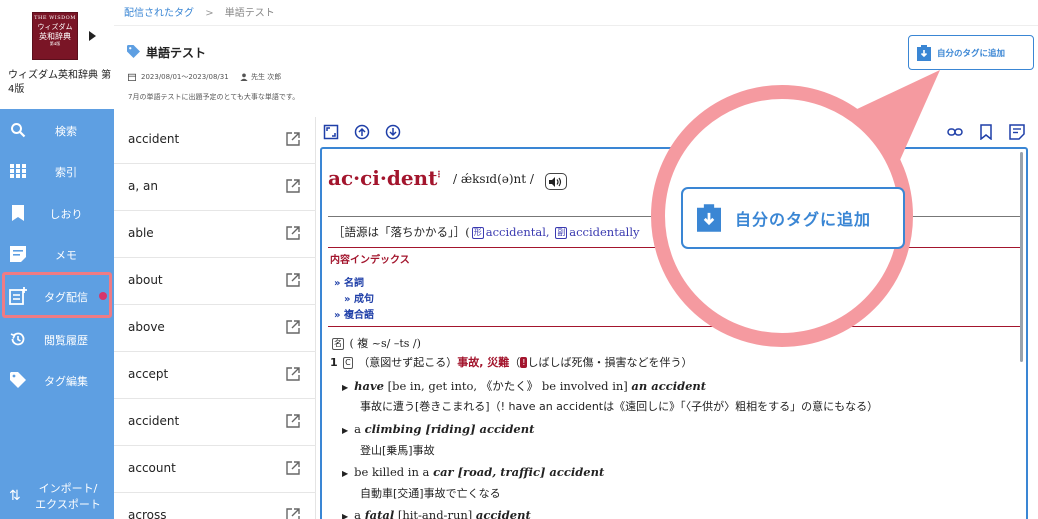 This screenshot has width=1038, height=519. Describe the element at coordinates (971, 52) in the screenshot. I see `add-to-my-tags-button: 自分のタグに追加` at that location.